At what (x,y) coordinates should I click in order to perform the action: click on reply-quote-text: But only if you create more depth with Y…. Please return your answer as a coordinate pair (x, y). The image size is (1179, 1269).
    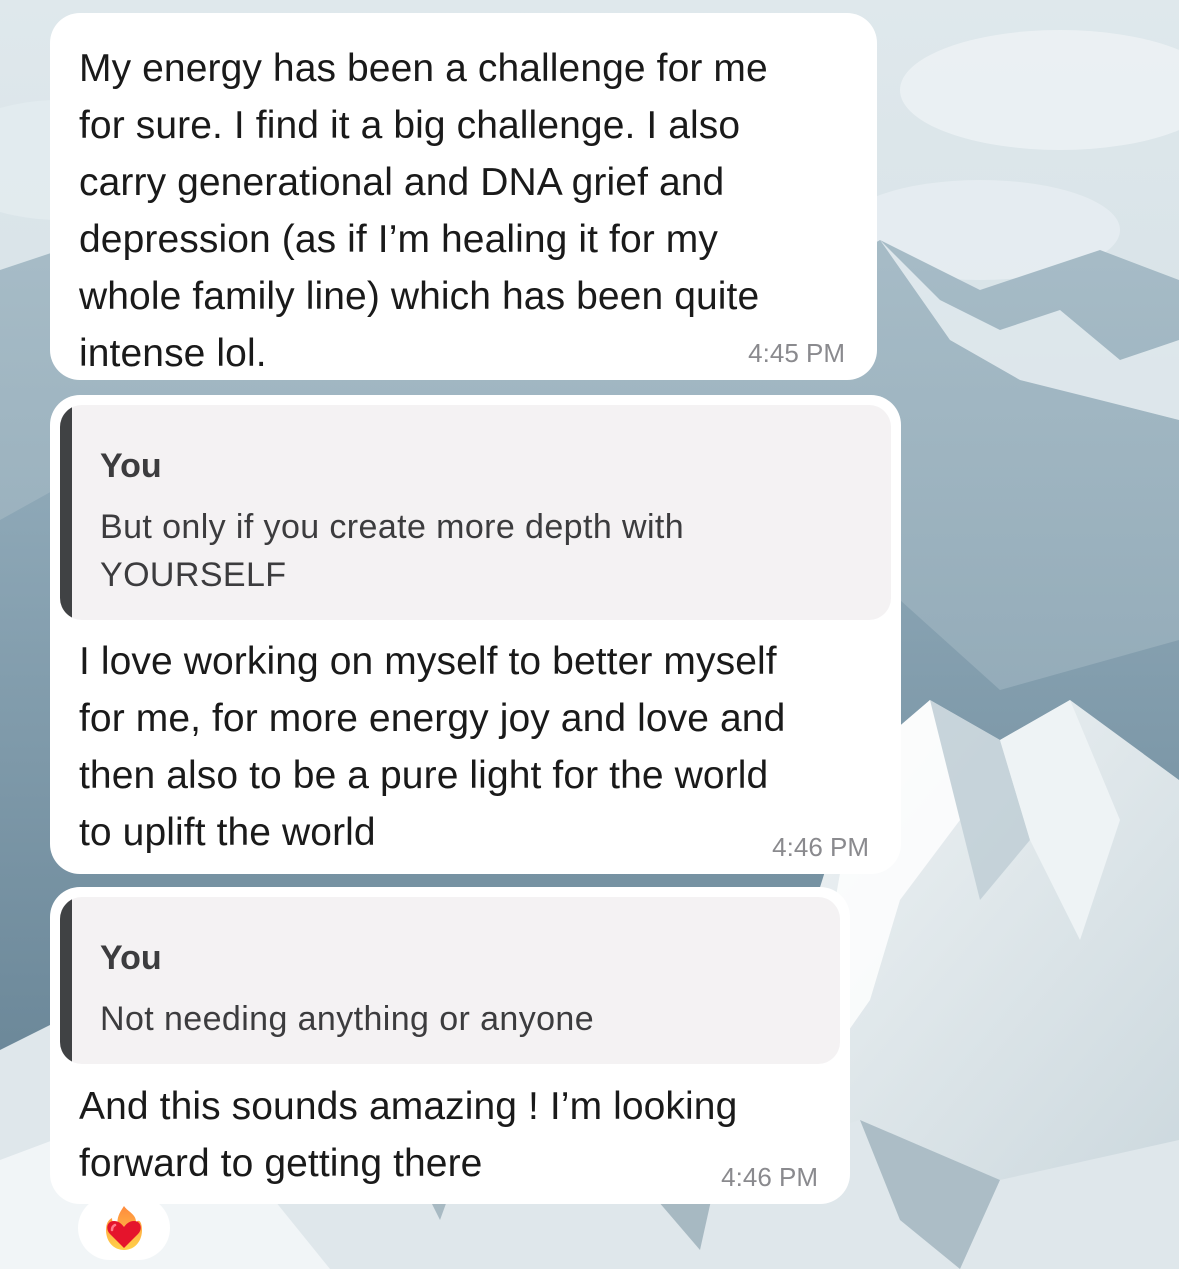
    Looking at the image, I should click on (392, 551).